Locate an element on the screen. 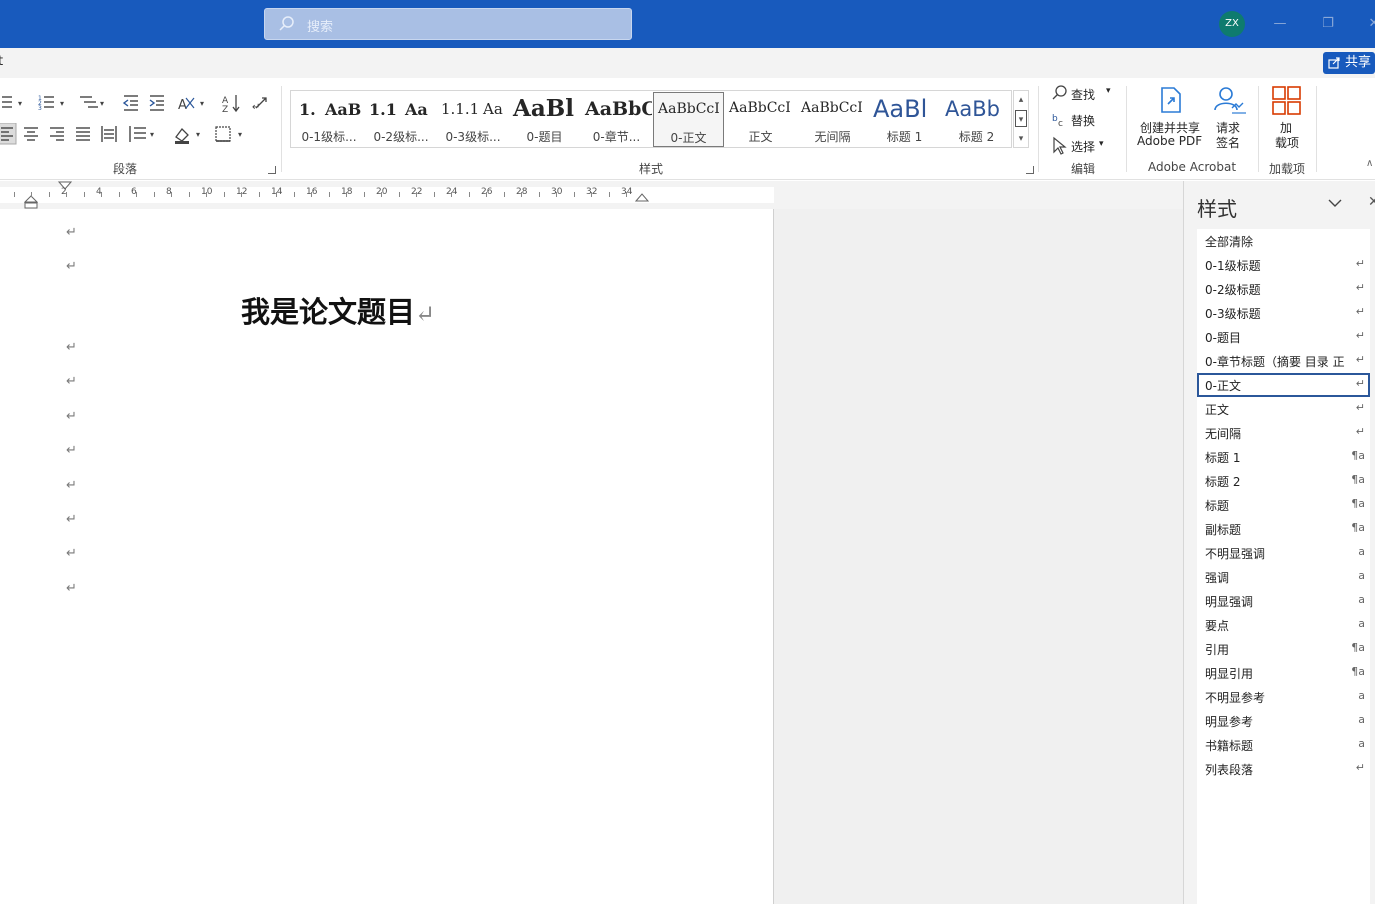  restore-button: ❐ is located at coordinates (1328, 24).